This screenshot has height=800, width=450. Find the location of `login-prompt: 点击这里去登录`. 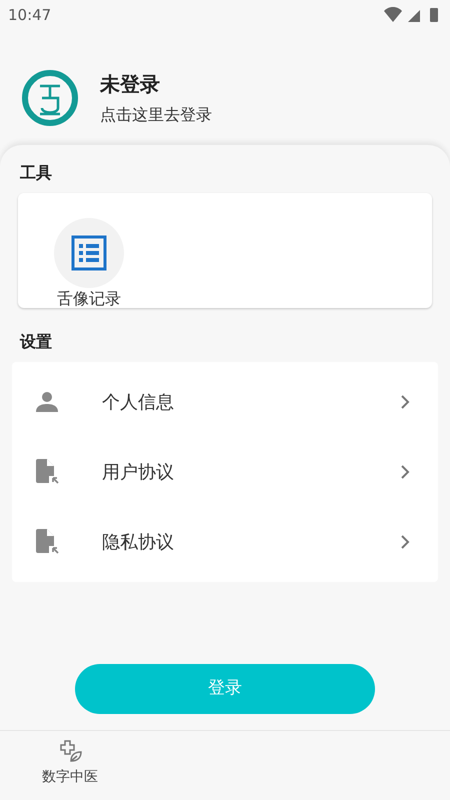

login-prompt: 点击这里去登录 is located at coordinates (156, 114).